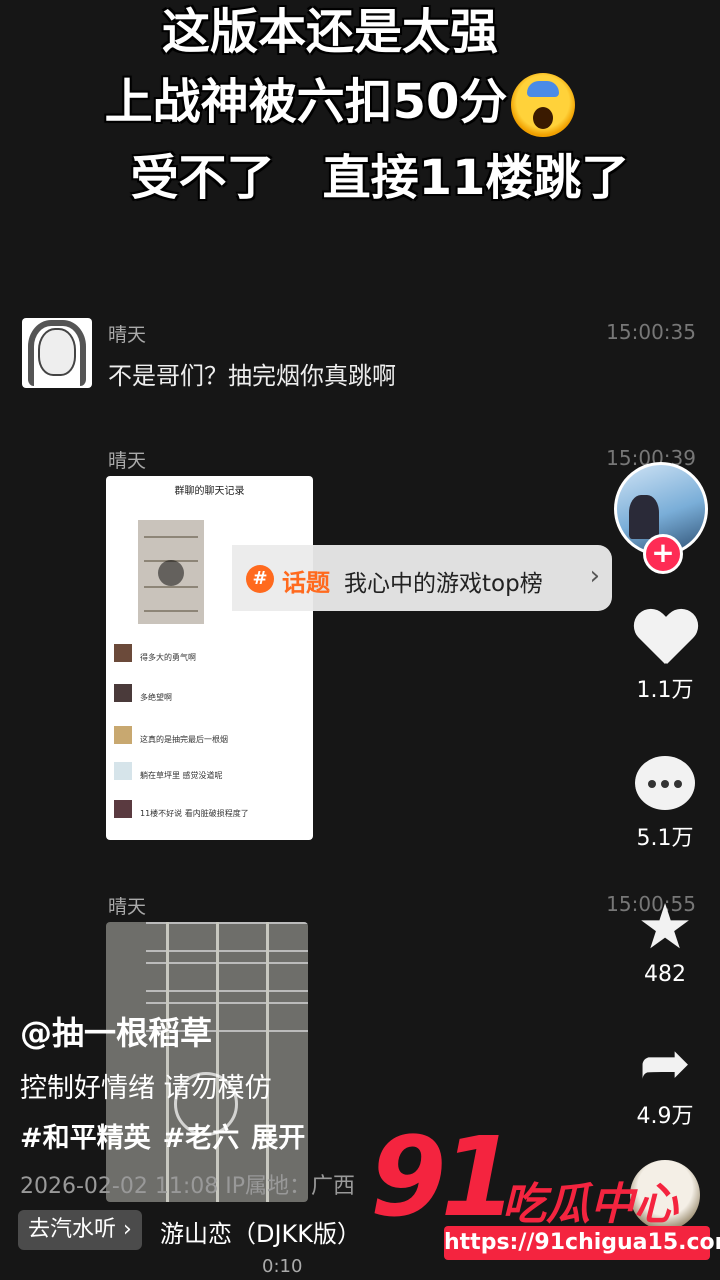 The width and height of the screenshot is (720, 1280). I want to click on post-date: 2026-02-02 11:08, so click(119, 1186).